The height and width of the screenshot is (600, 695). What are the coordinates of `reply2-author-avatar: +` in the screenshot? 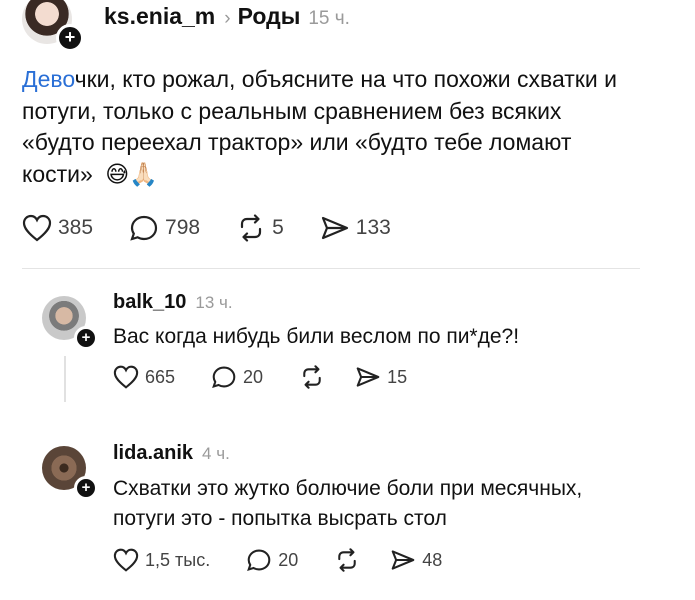 It's located at (70, 473).